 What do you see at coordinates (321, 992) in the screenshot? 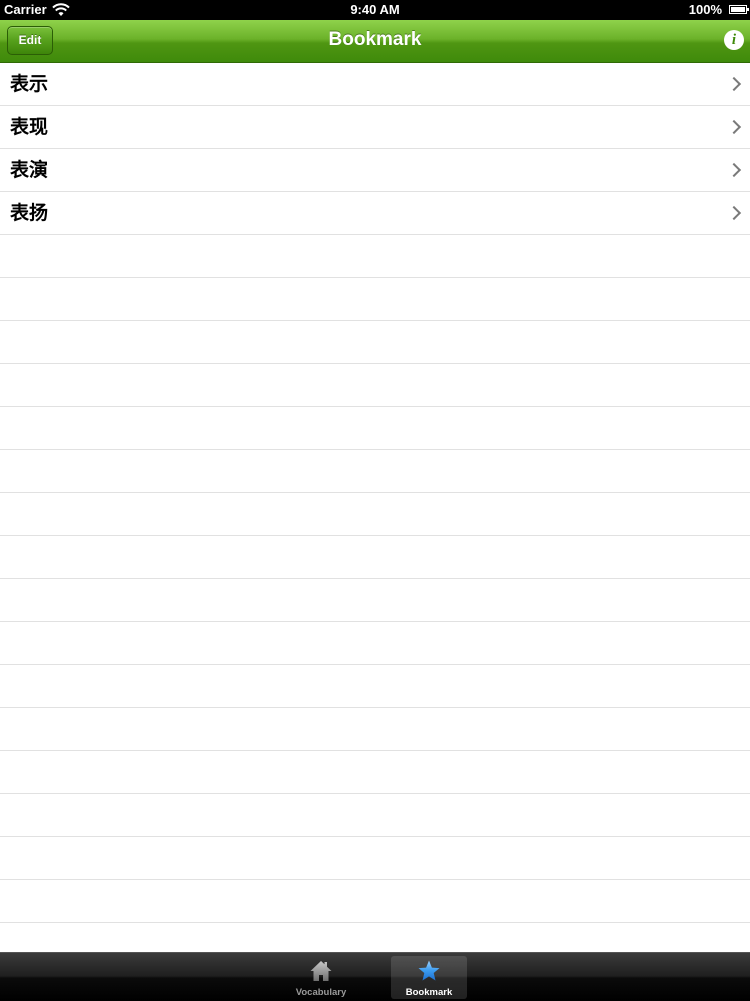
I see `tab-label: Vocabulary` at bounding box center [321, 992].